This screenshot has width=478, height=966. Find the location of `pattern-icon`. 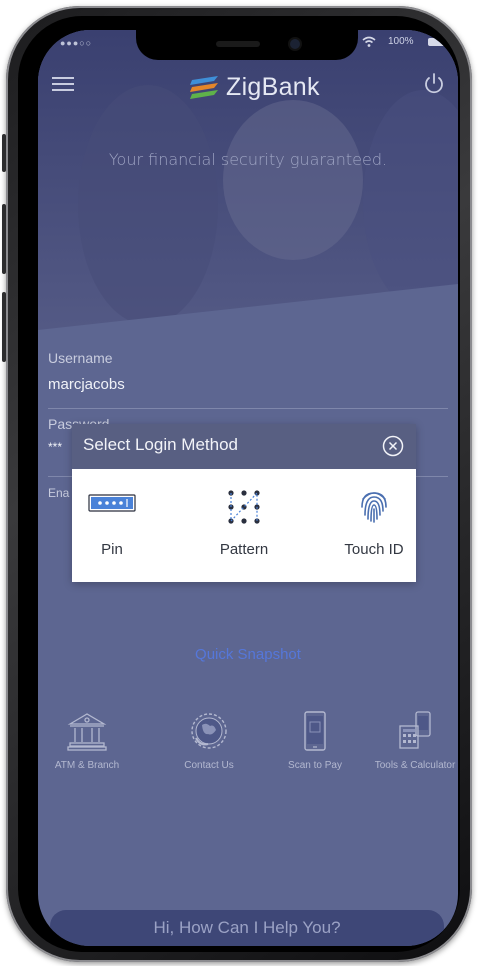

pattern-icon is located at coordinates (244, 507).